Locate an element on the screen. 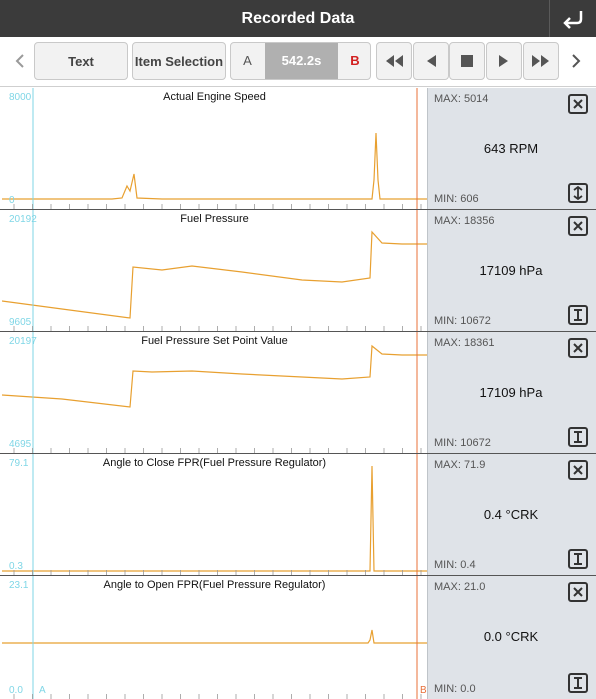 Image resolution: width=596 pixels, height=699 pixels. step-back-button is located at coordinates (431, 61).